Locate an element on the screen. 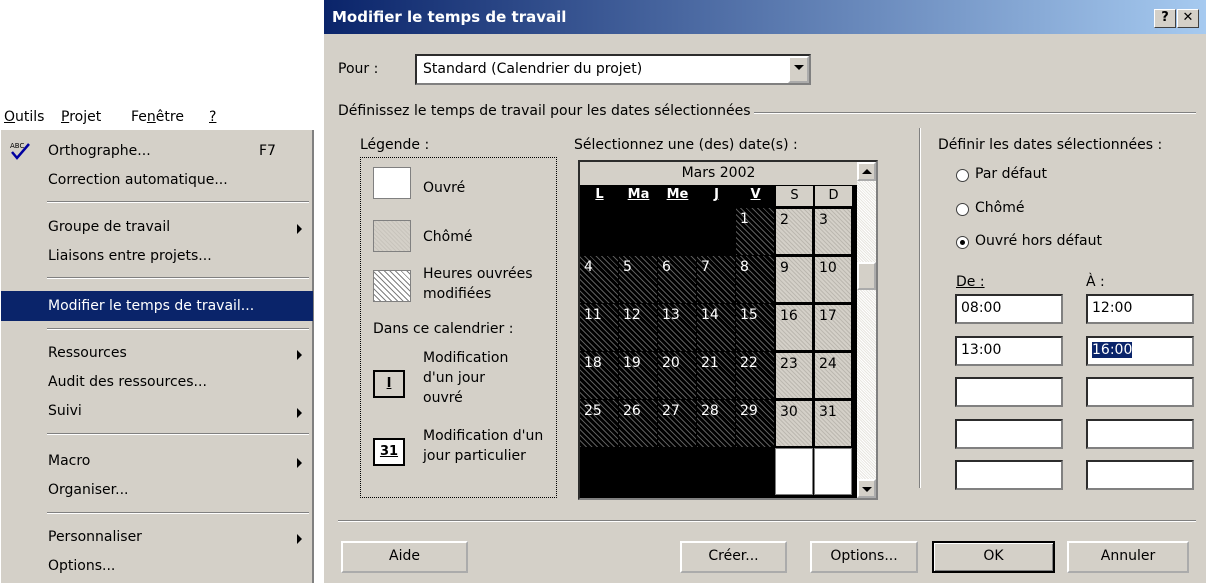 The width and height of the screenshot is (1206, 583). aide-button: Aide is located at coordinates (404, 557).